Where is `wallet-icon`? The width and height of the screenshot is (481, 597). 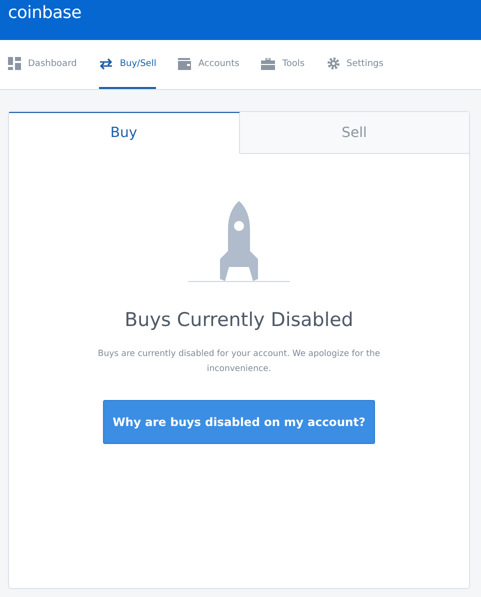
wallet-icon is located at coordinates (185, 64).